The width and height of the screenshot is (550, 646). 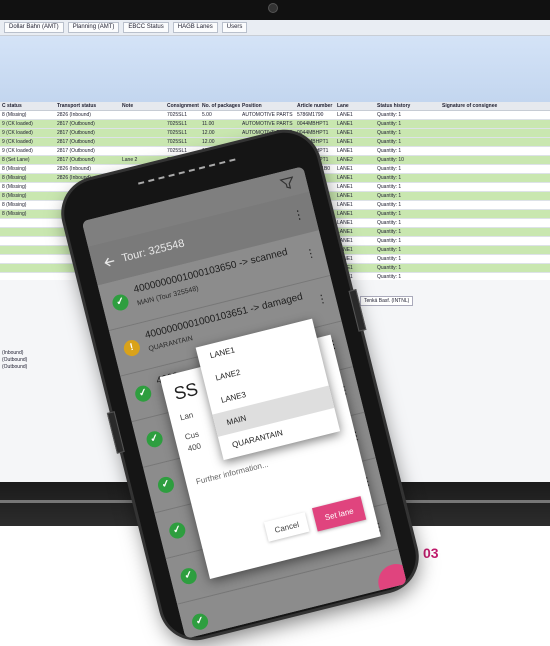 What do you see at coordinates (109, 261) in the screenshot?
I see `back-arrow-icon` at bounding box center [109, 261].